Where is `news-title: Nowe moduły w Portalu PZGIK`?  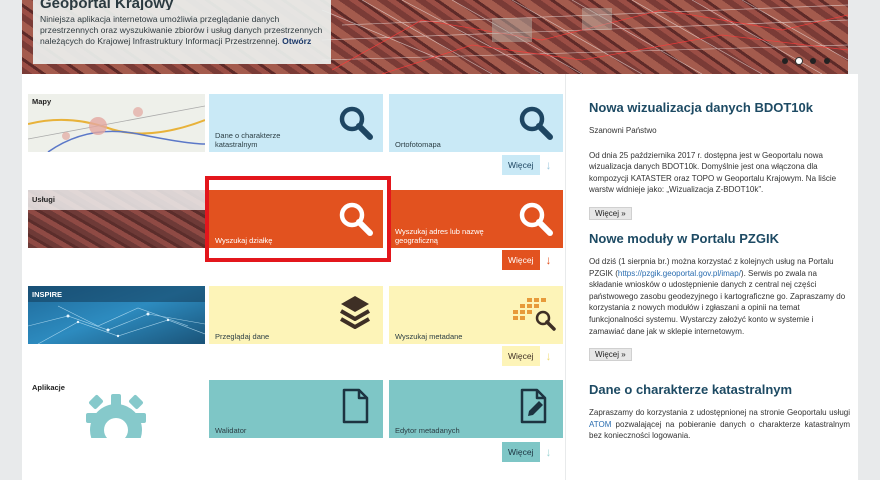 news-title: Nowe moduły w Portalu PZGIK is located at coordinates (719, 238).